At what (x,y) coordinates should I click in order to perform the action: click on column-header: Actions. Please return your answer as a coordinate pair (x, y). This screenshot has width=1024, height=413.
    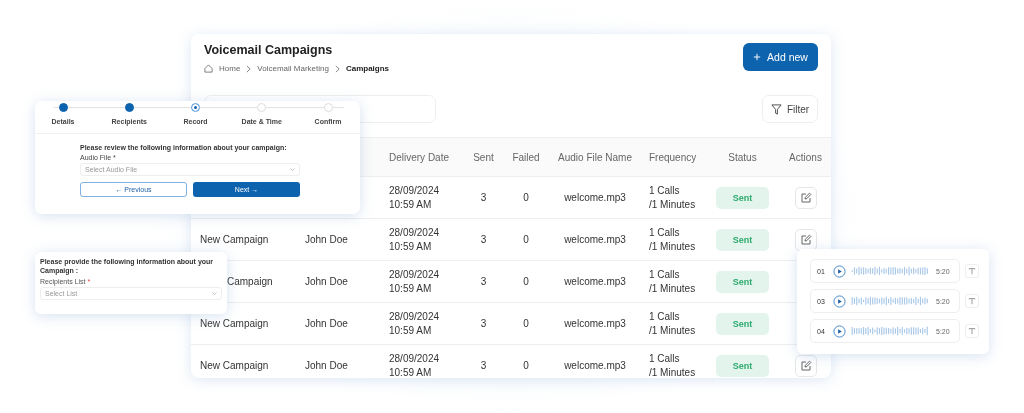
    Looking at the image, I should click on (805, 157).